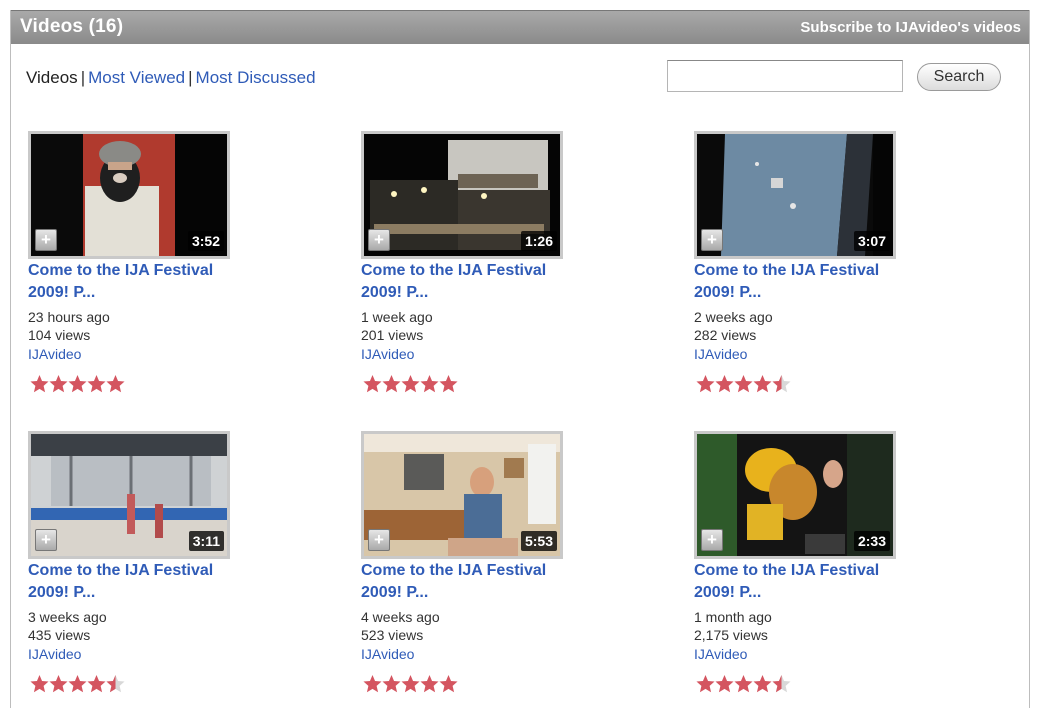 The image size is (1037, 711). What do you see at coordinates (136, 77) in the screenshot?
I see `tab-most-viewed: Most Viewed` at bounding box center [136, 77].